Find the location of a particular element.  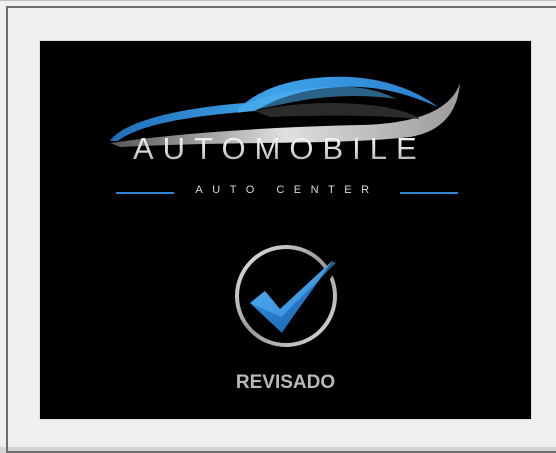

subtitle: AUTO CENTER is located at coordinates (287, 190).